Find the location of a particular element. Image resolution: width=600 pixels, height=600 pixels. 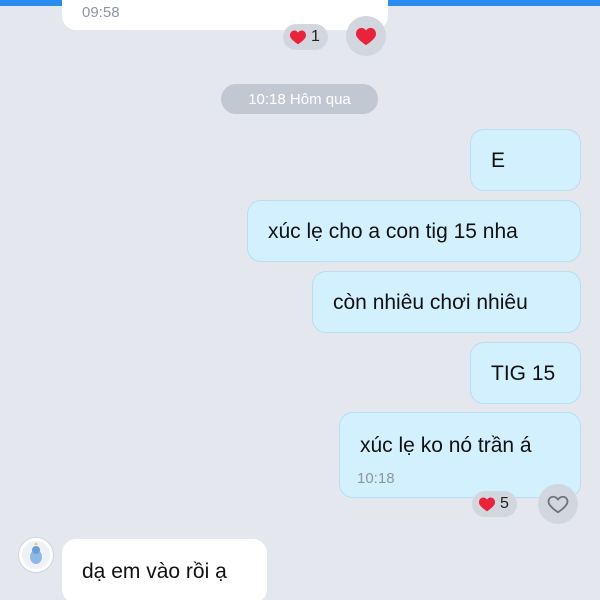

reaction-summary: 5 is located at coordinates (494, 504).